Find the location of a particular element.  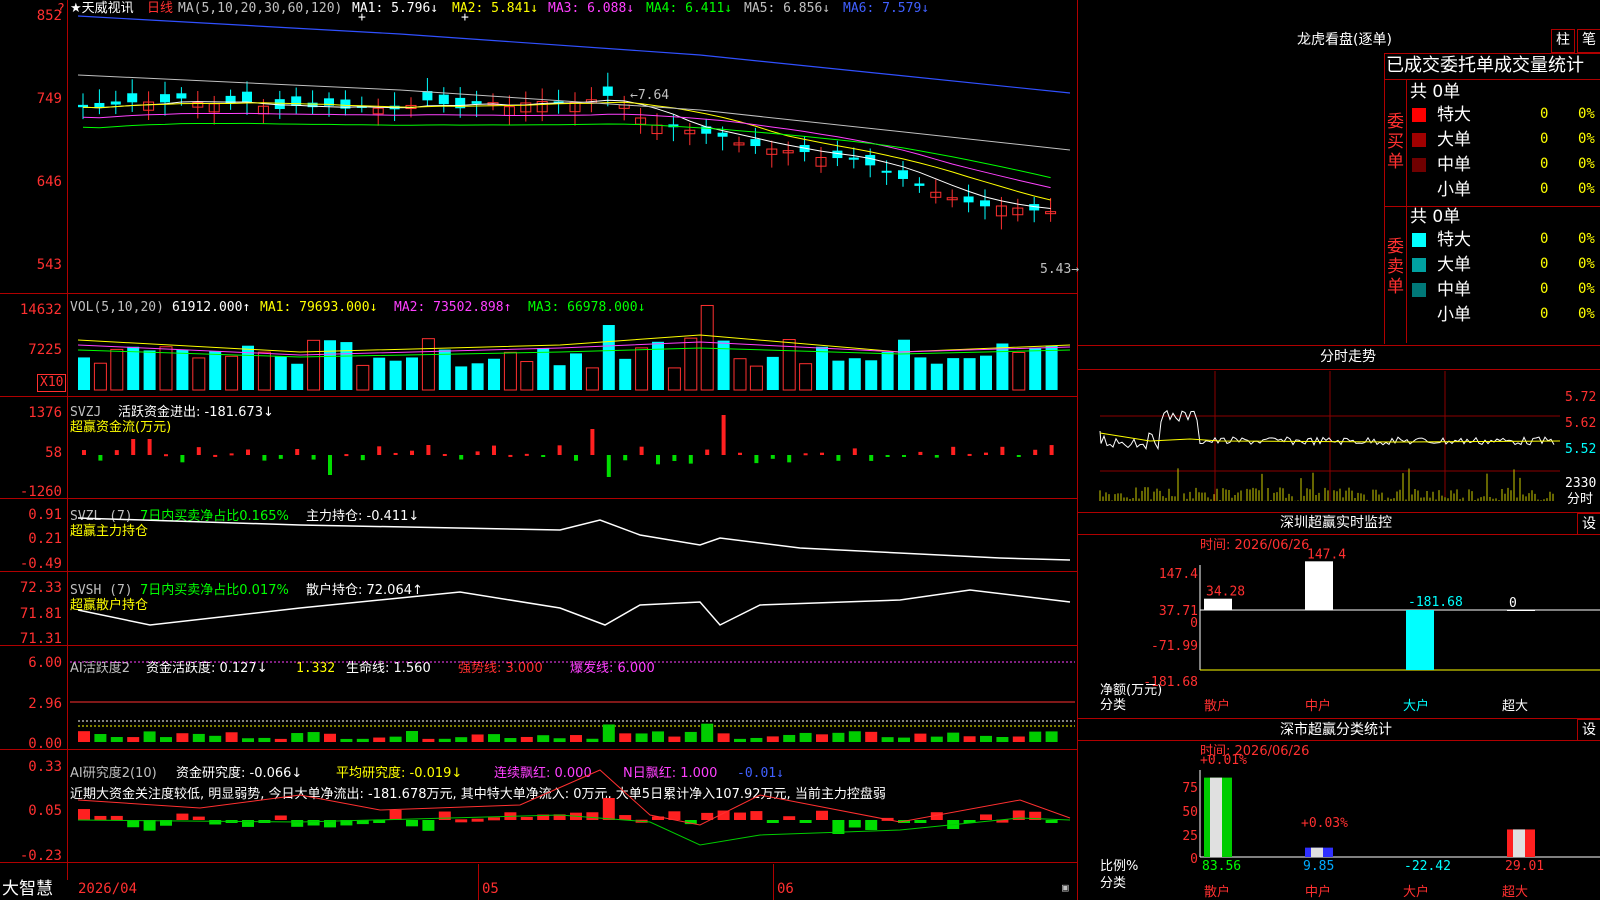

pen-view-button: 笔 is located at coordinates (1588, 41).